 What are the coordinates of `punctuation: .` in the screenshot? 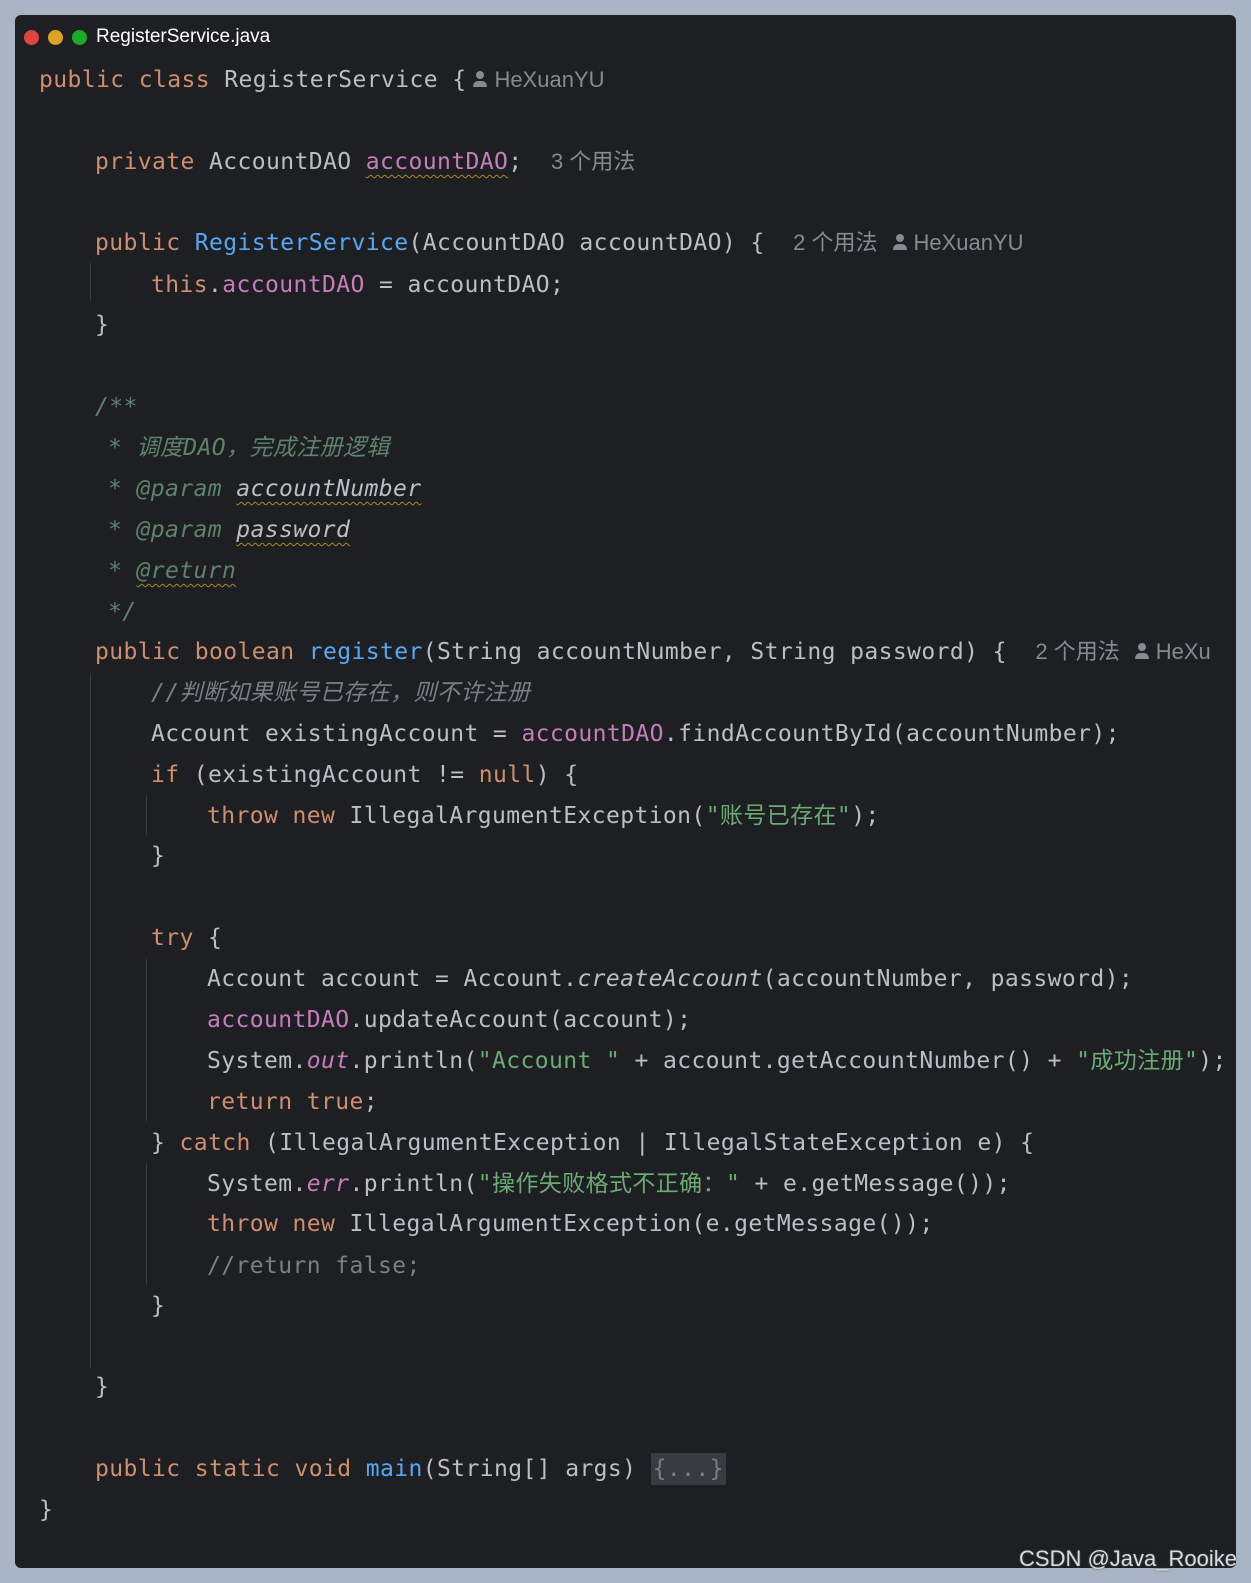 It's located at (215, 285).